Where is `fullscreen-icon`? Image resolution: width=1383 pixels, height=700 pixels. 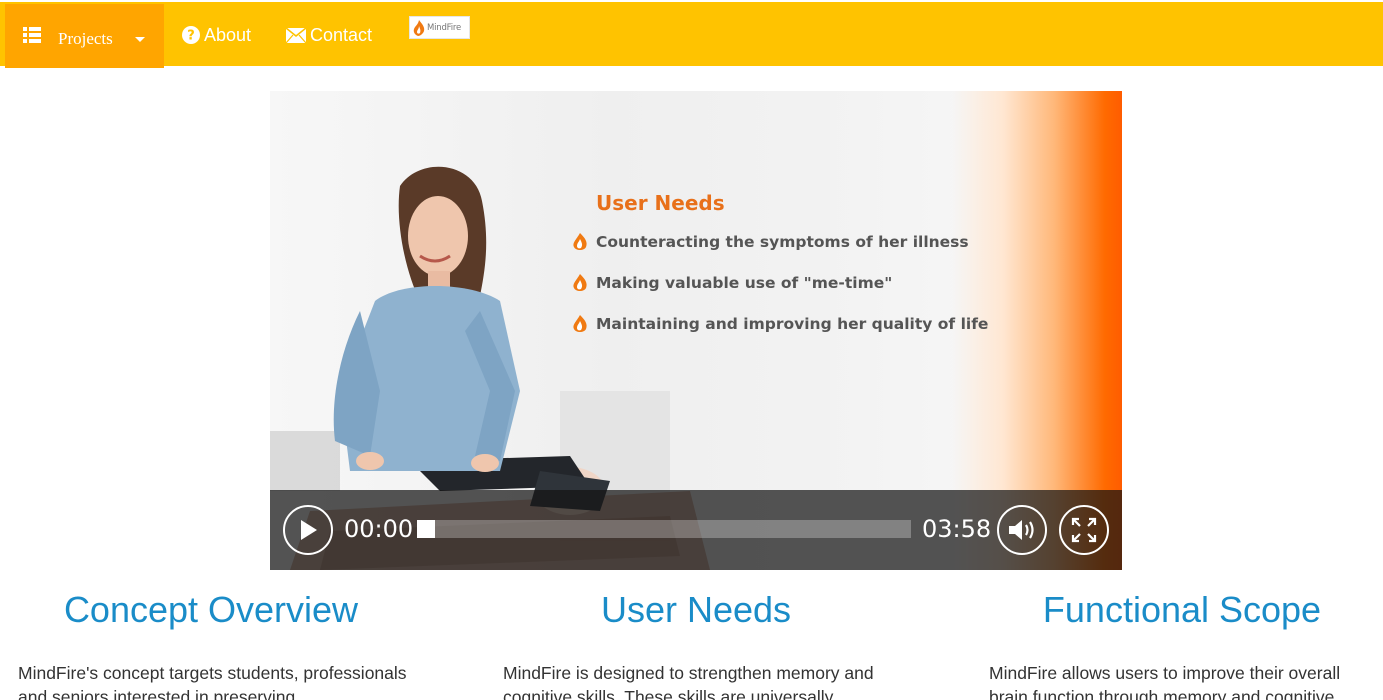
fullscreen-icon is located at coordinates (1084, 530).